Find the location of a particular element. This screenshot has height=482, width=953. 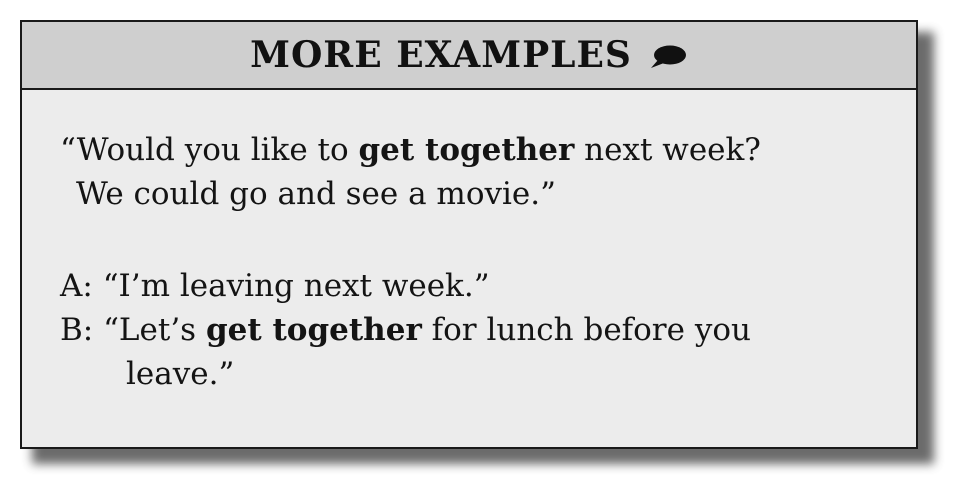

card-header: MORE EXAMPLES is located at coordinates (469, 56).